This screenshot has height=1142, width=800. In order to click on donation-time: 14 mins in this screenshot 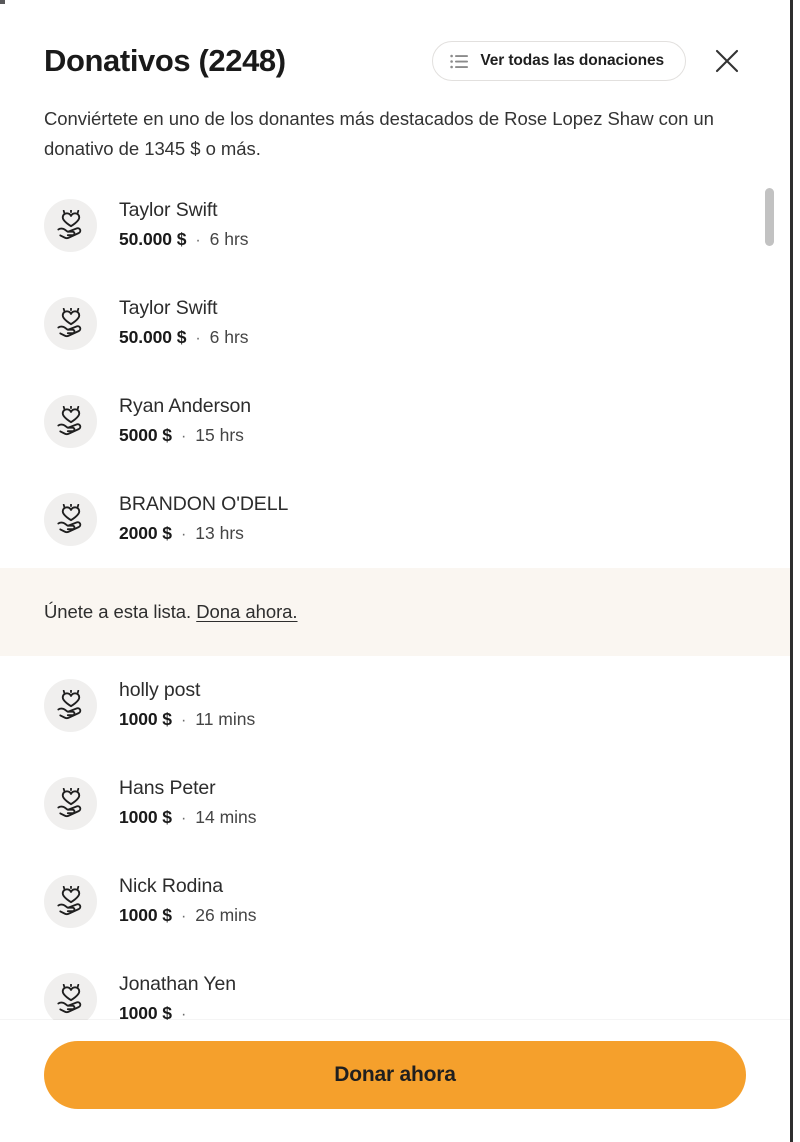, I will do `click(226, 817)`.